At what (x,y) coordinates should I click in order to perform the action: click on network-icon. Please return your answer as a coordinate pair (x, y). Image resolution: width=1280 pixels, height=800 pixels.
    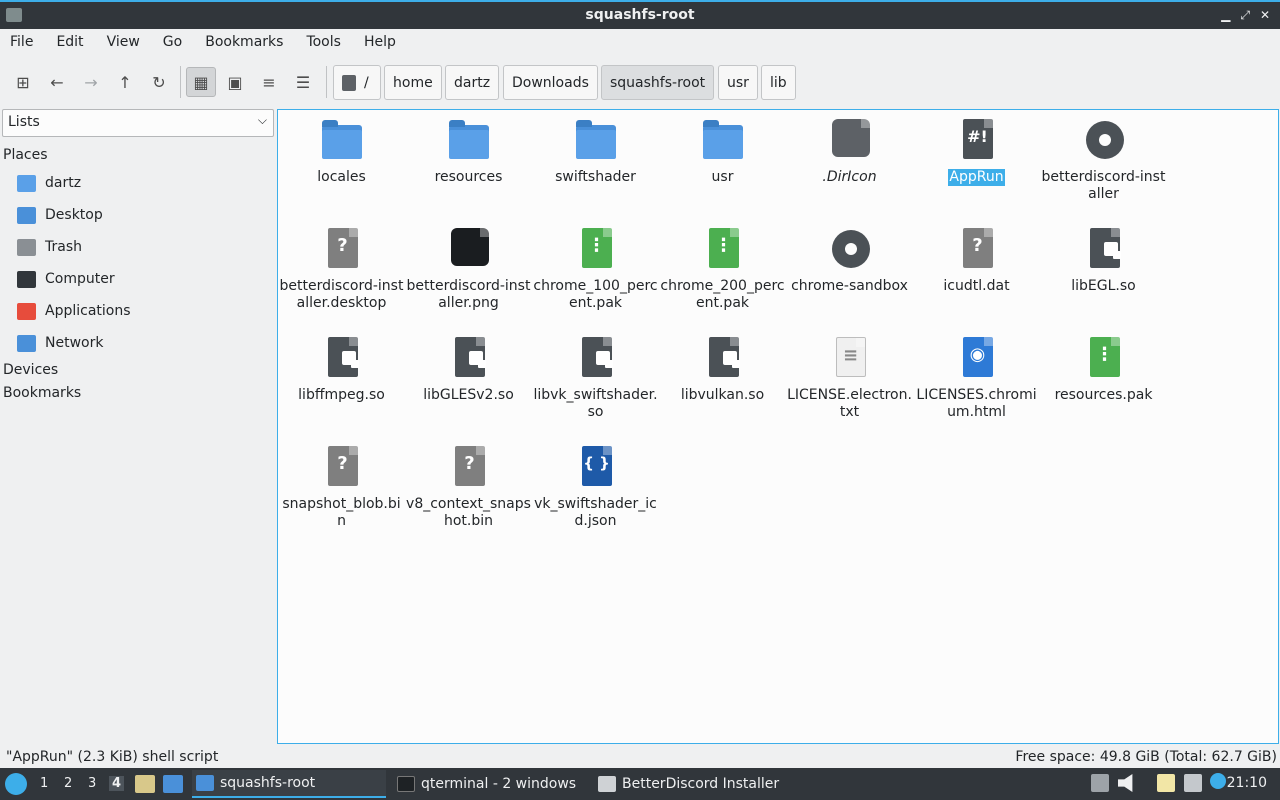
    Looking at the image, I should click on (1193, 783).